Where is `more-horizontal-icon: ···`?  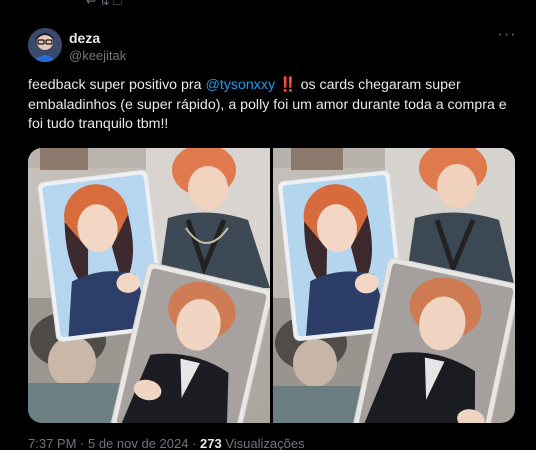
more-horizontal-icon: ··· is located at coordinates (507, 37).